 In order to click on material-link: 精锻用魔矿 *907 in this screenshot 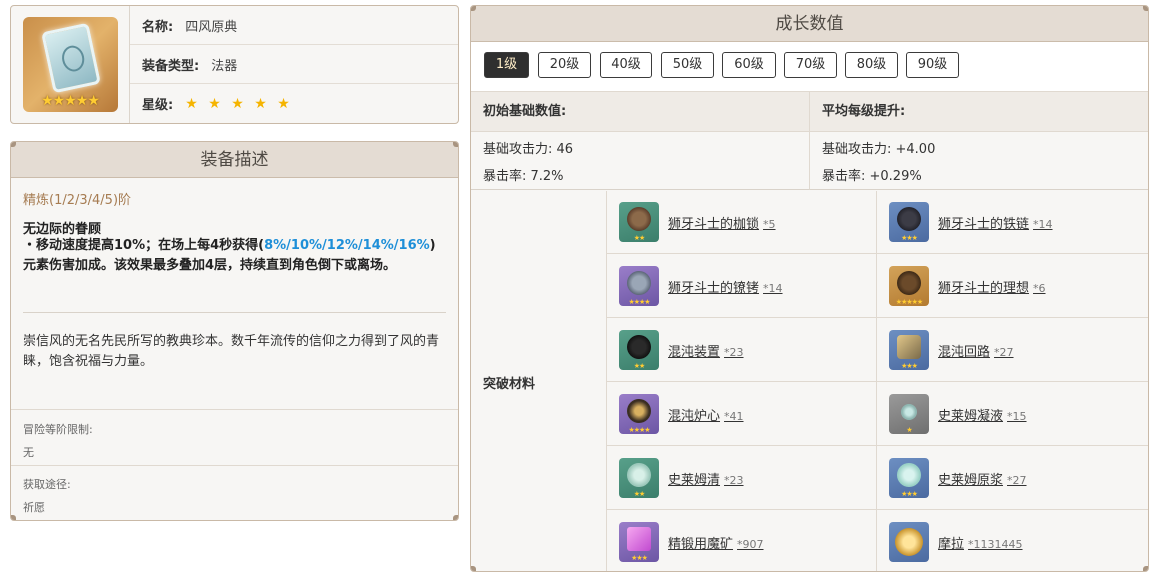, I will do `click(716, 542)`.